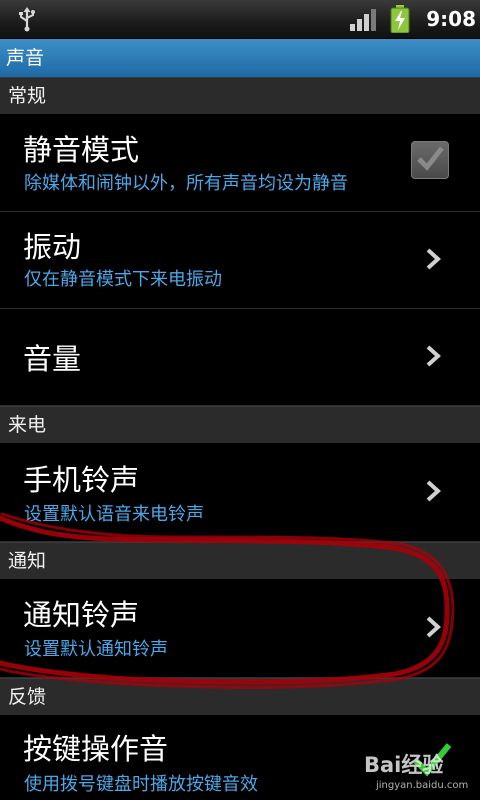  Describe the element at coordinates (27, 96) in the screenshot. I see `section-label: 常规` at that location.